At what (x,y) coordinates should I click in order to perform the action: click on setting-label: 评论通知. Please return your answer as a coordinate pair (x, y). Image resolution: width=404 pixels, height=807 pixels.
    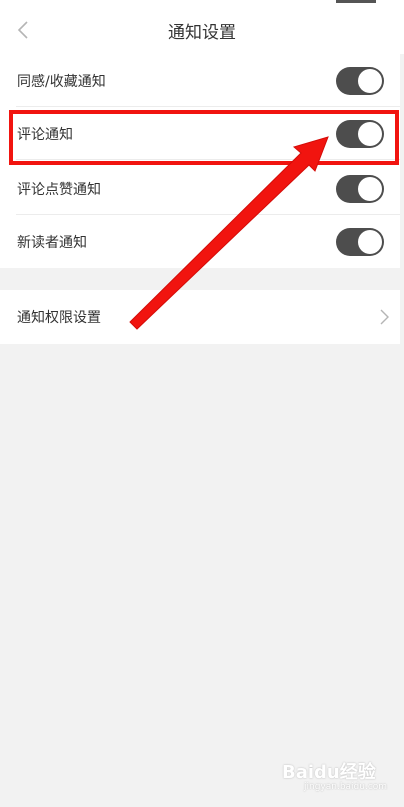
    Looking at the image, I should click on (45, 135).